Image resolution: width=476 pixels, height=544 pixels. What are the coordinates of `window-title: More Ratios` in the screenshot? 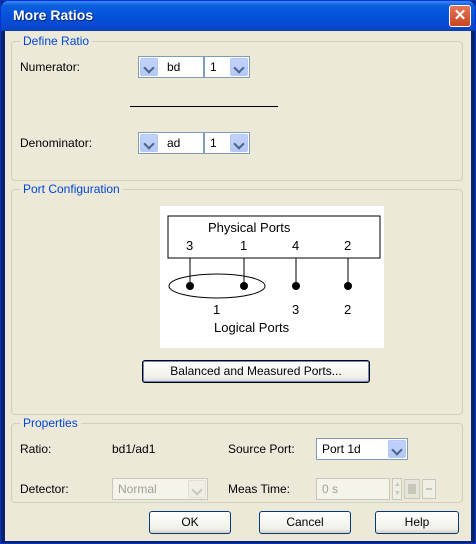 It's located at (53, 15).